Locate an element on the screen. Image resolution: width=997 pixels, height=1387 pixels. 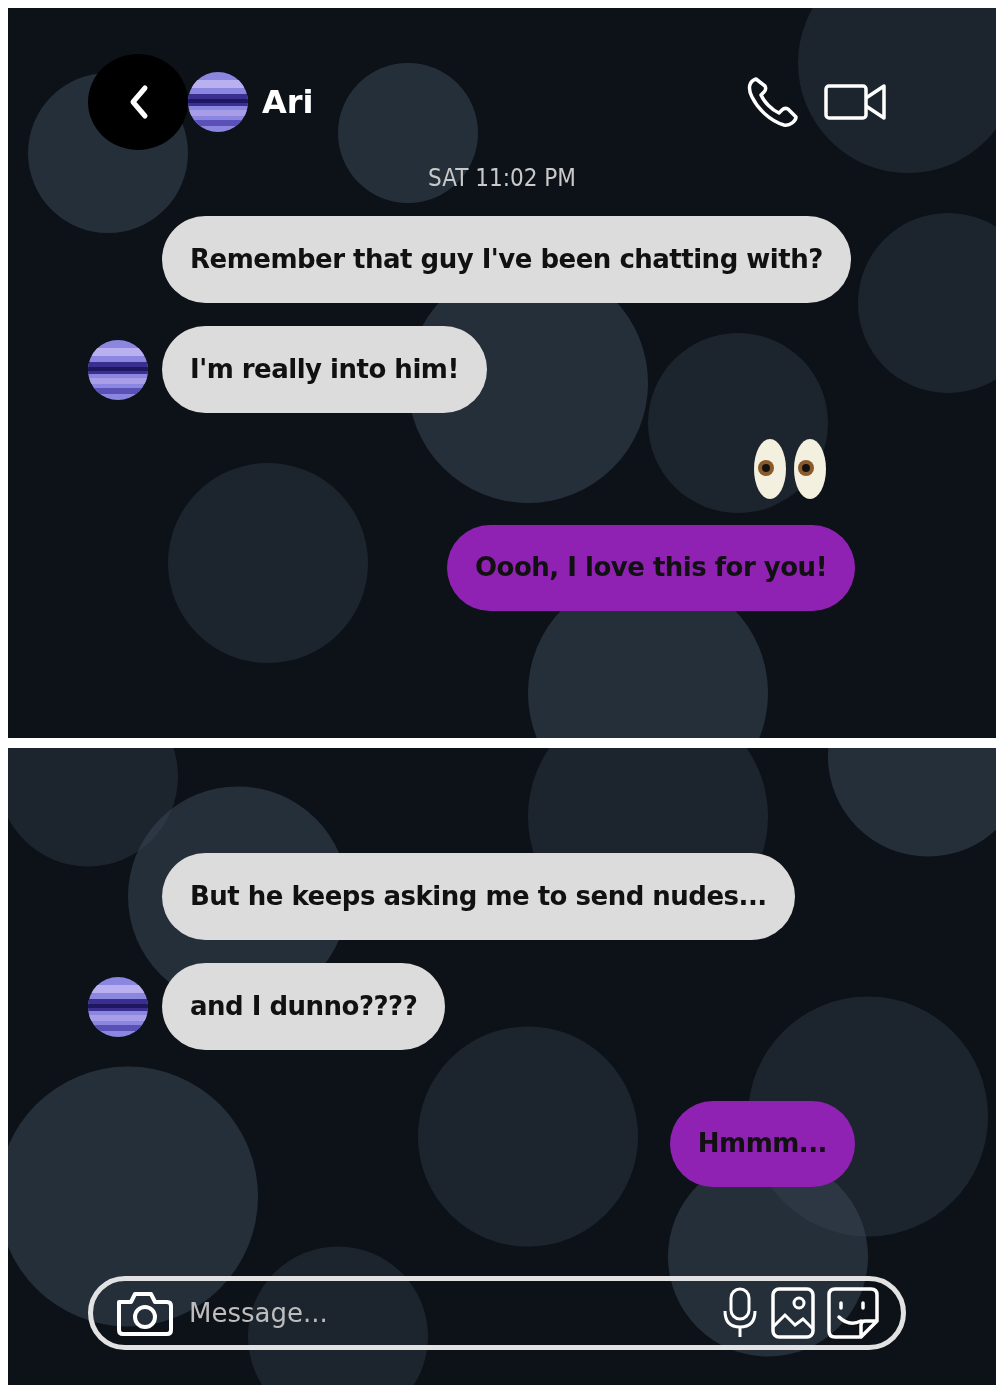
microphone-button is located at coordinates (740, 1313).